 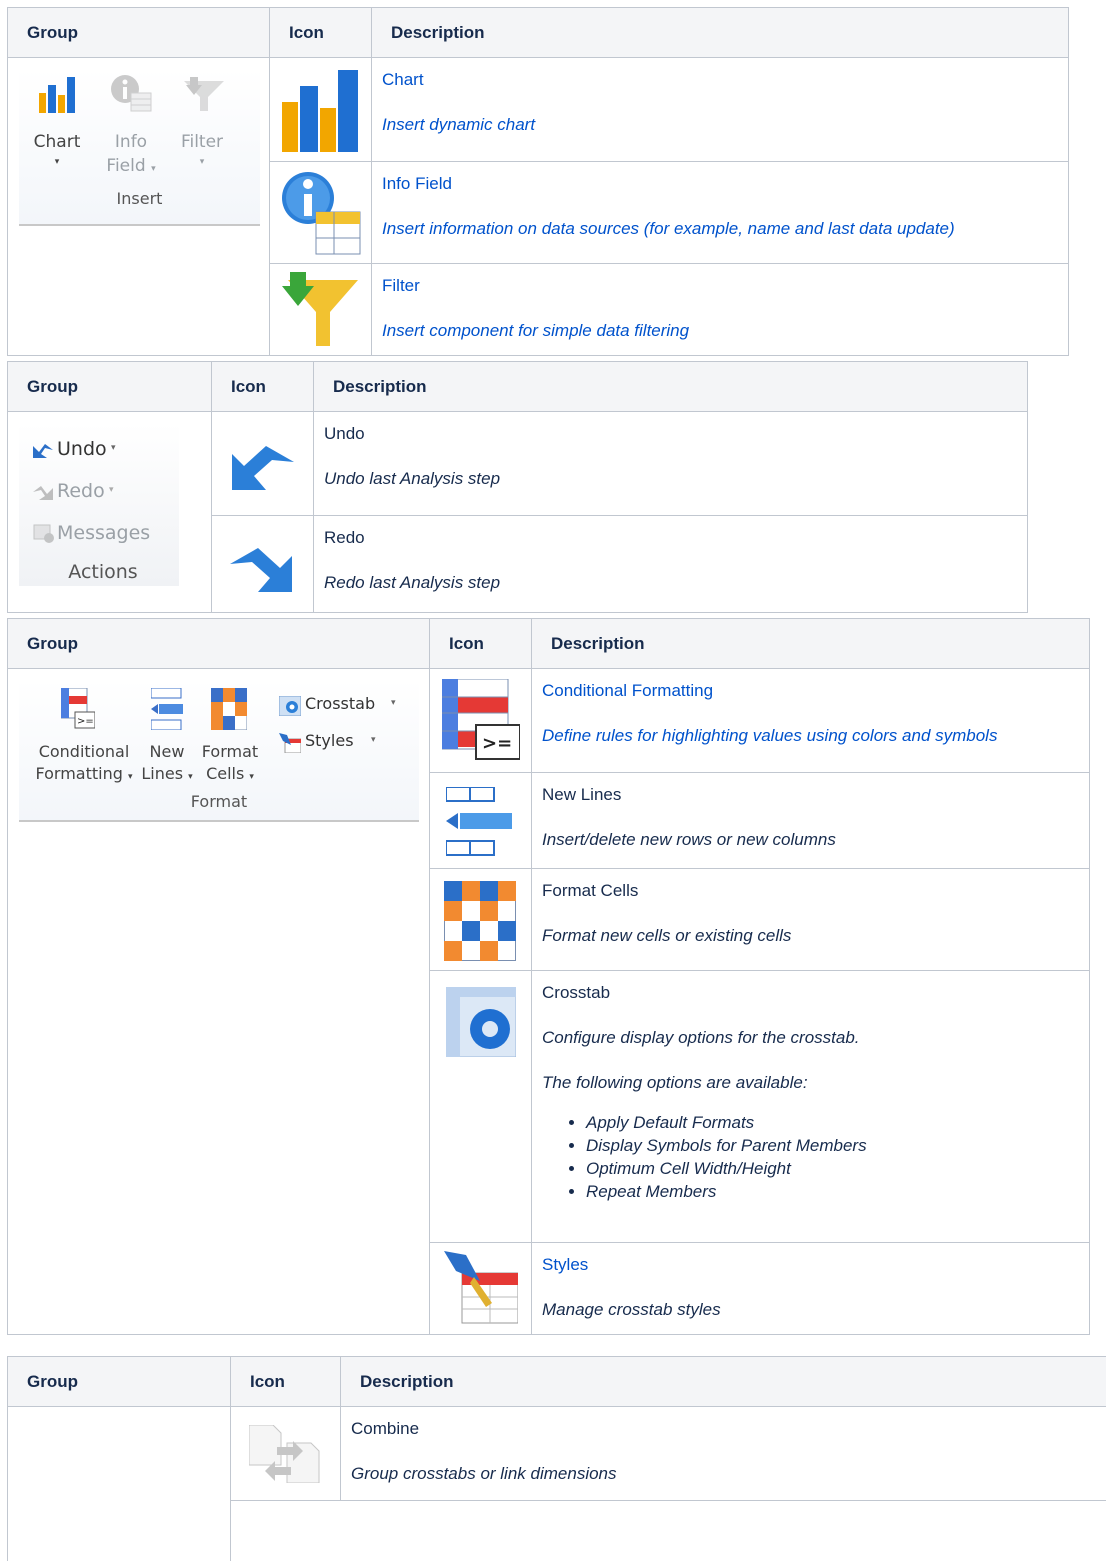 I want to click on redo-label: Redo, so click(x=81, y=491).